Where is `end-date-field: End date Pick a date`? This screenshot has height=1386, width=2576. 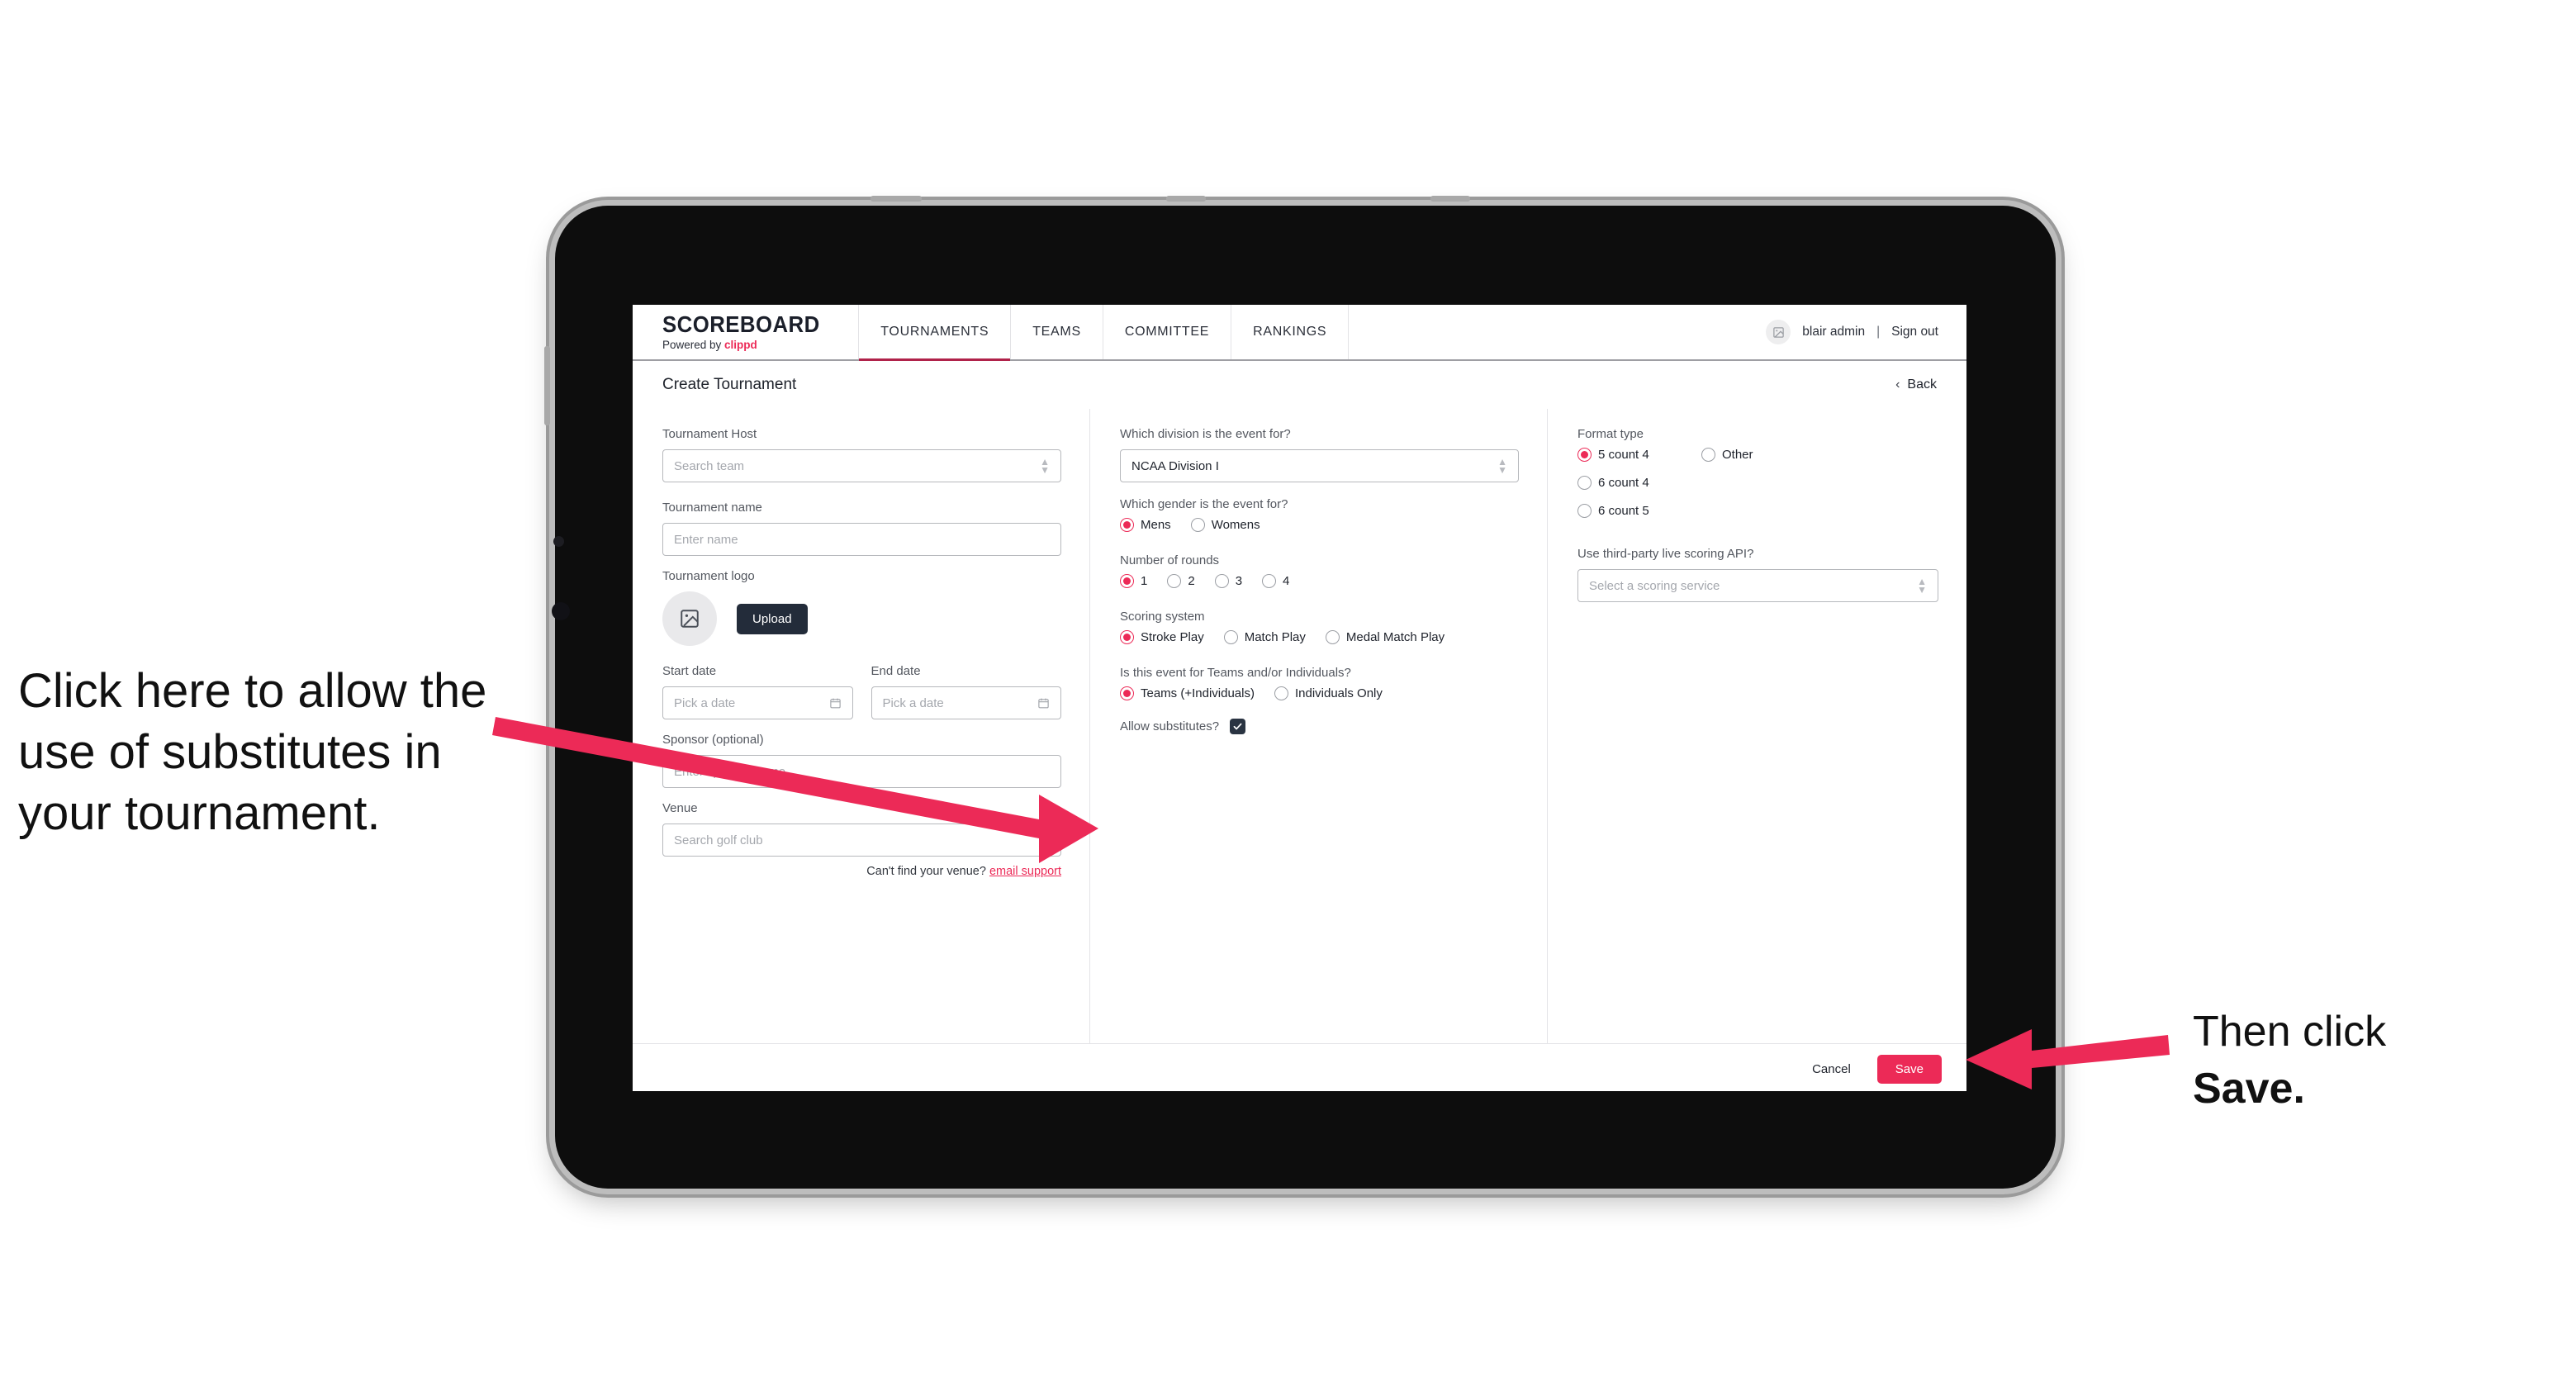
end-date-field: End date Pick a date is located at coordinates (966, 691).